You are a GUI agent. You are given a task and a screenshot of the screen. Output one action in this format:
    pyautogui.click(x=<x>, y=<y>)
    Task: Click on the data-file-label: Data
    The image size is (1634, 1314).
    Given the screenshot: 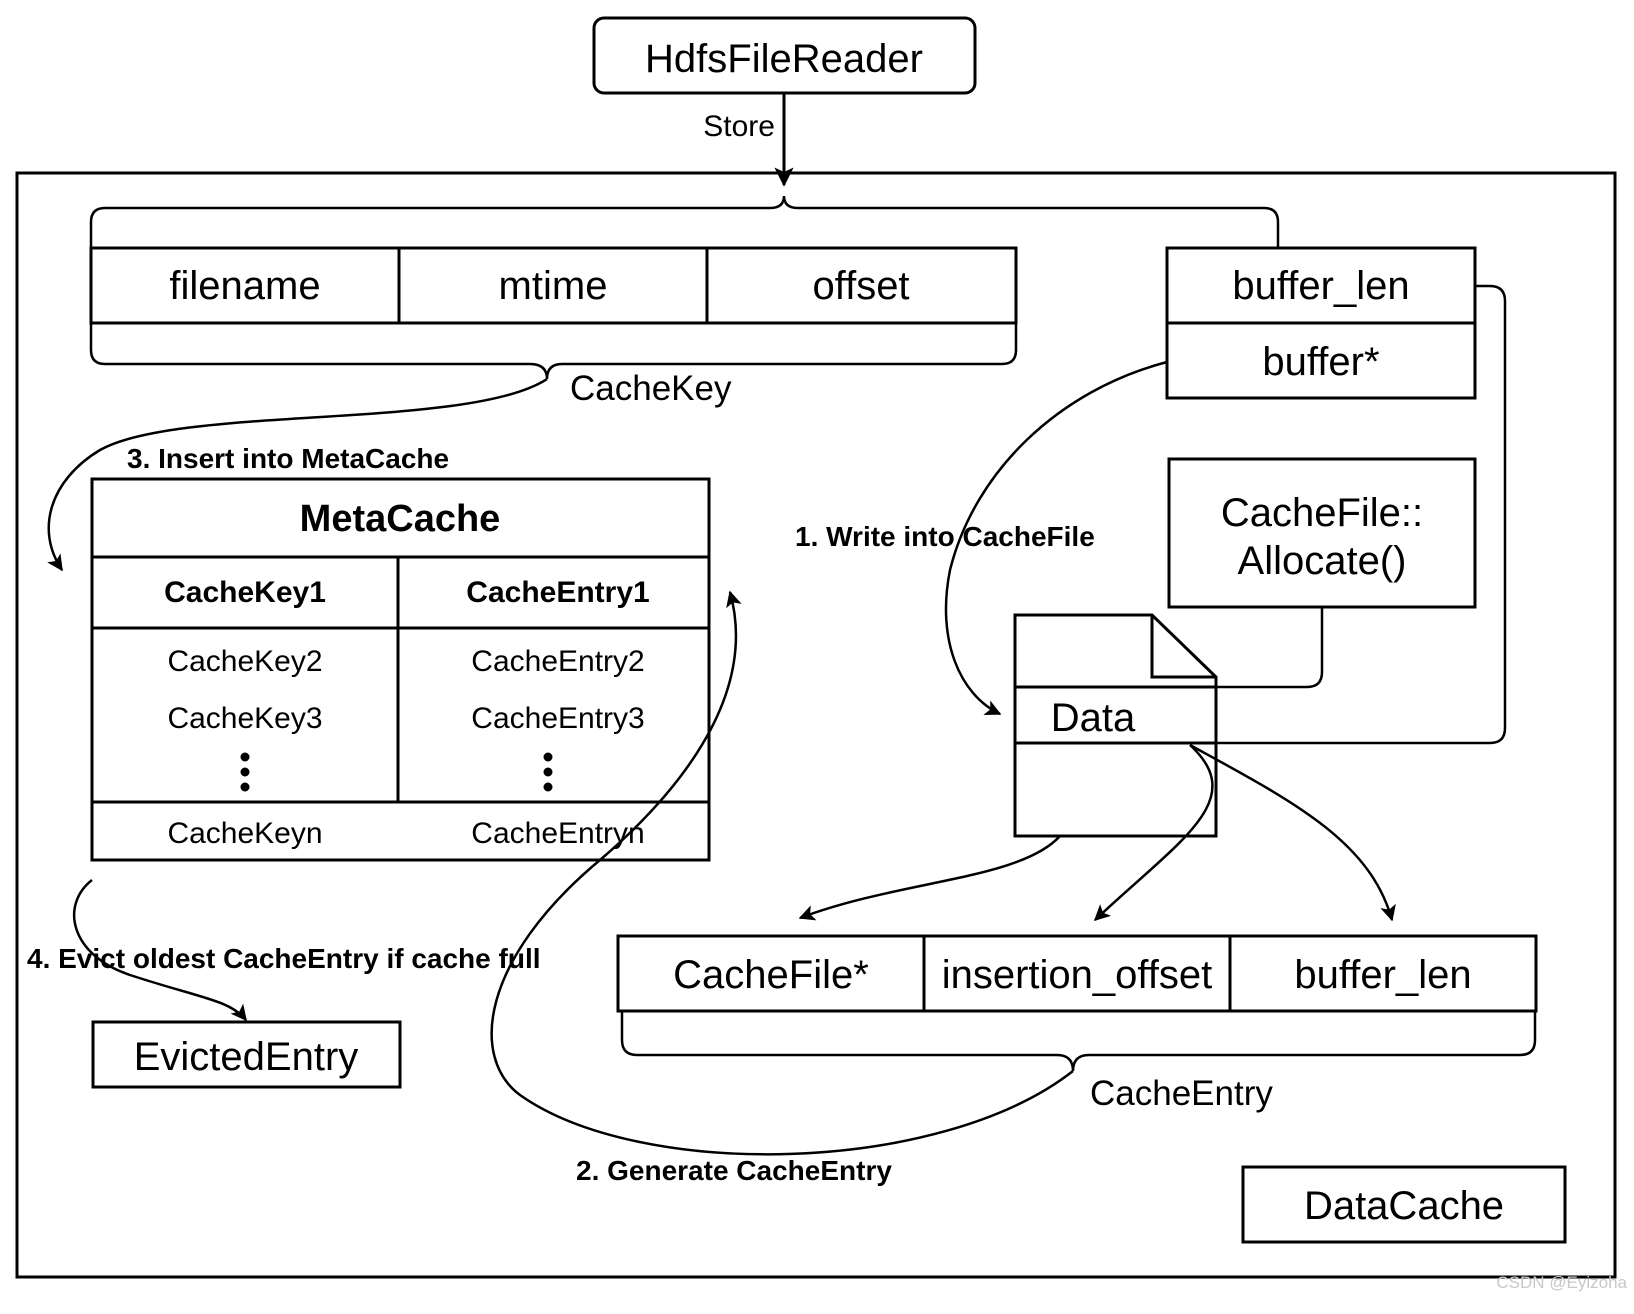 What is the action you would take?
    pyautogui.click(x=1093, y=718)
    